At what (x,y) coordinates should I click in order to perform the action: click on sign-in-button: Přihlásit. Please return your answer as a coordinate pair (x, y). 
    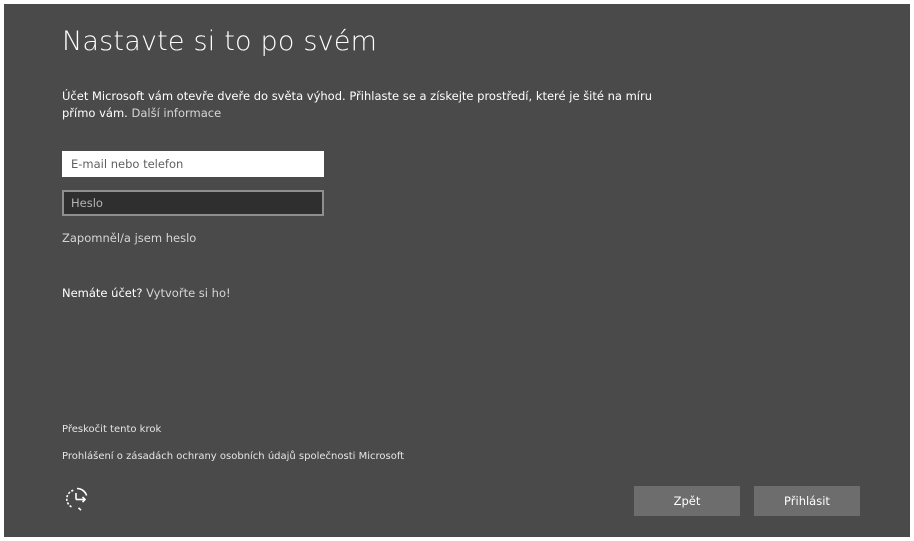
    Looking at the image, I should click on (807, 501).